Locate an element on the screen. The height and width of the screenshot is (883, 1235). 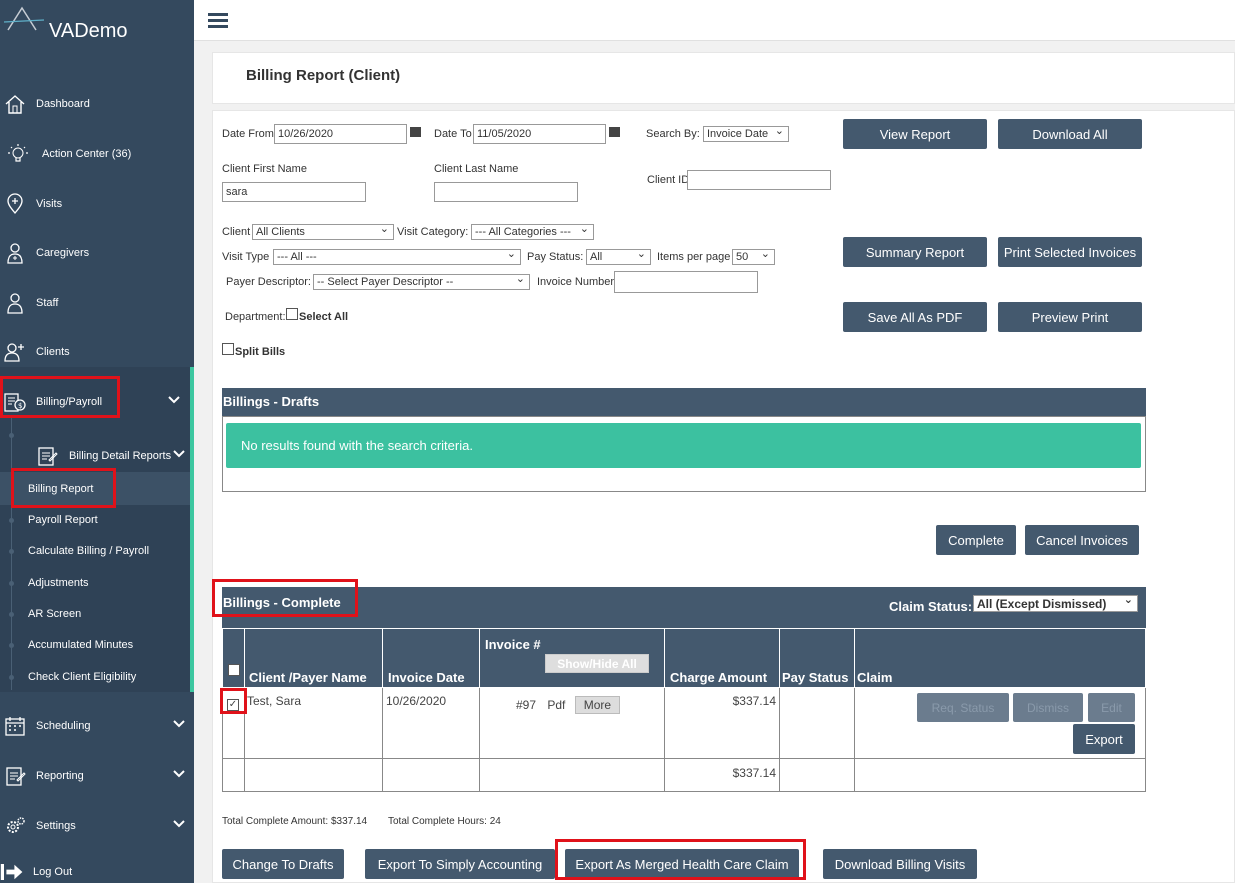
claim-status-label: Claim Status: is located at coordinates (931, 606).